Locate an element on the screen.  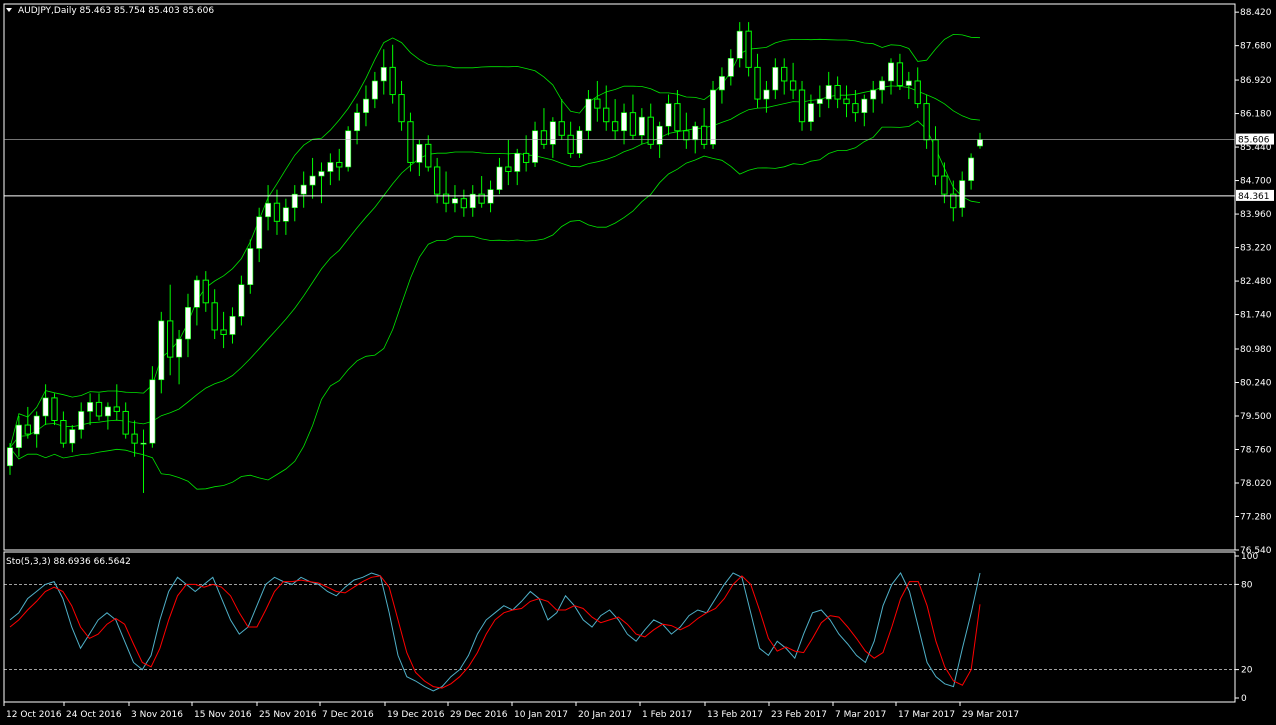
header-dropdown-icon is located at coordinates (9, 10).